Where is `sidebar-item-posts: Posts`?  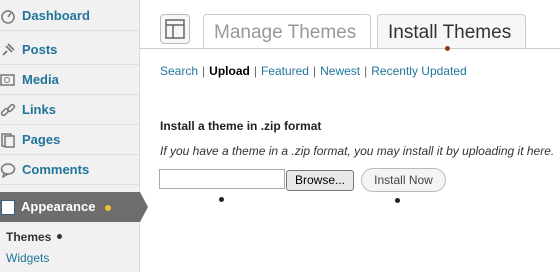
sidebar-item-posts: Posts is located at coordinates (69, 50).